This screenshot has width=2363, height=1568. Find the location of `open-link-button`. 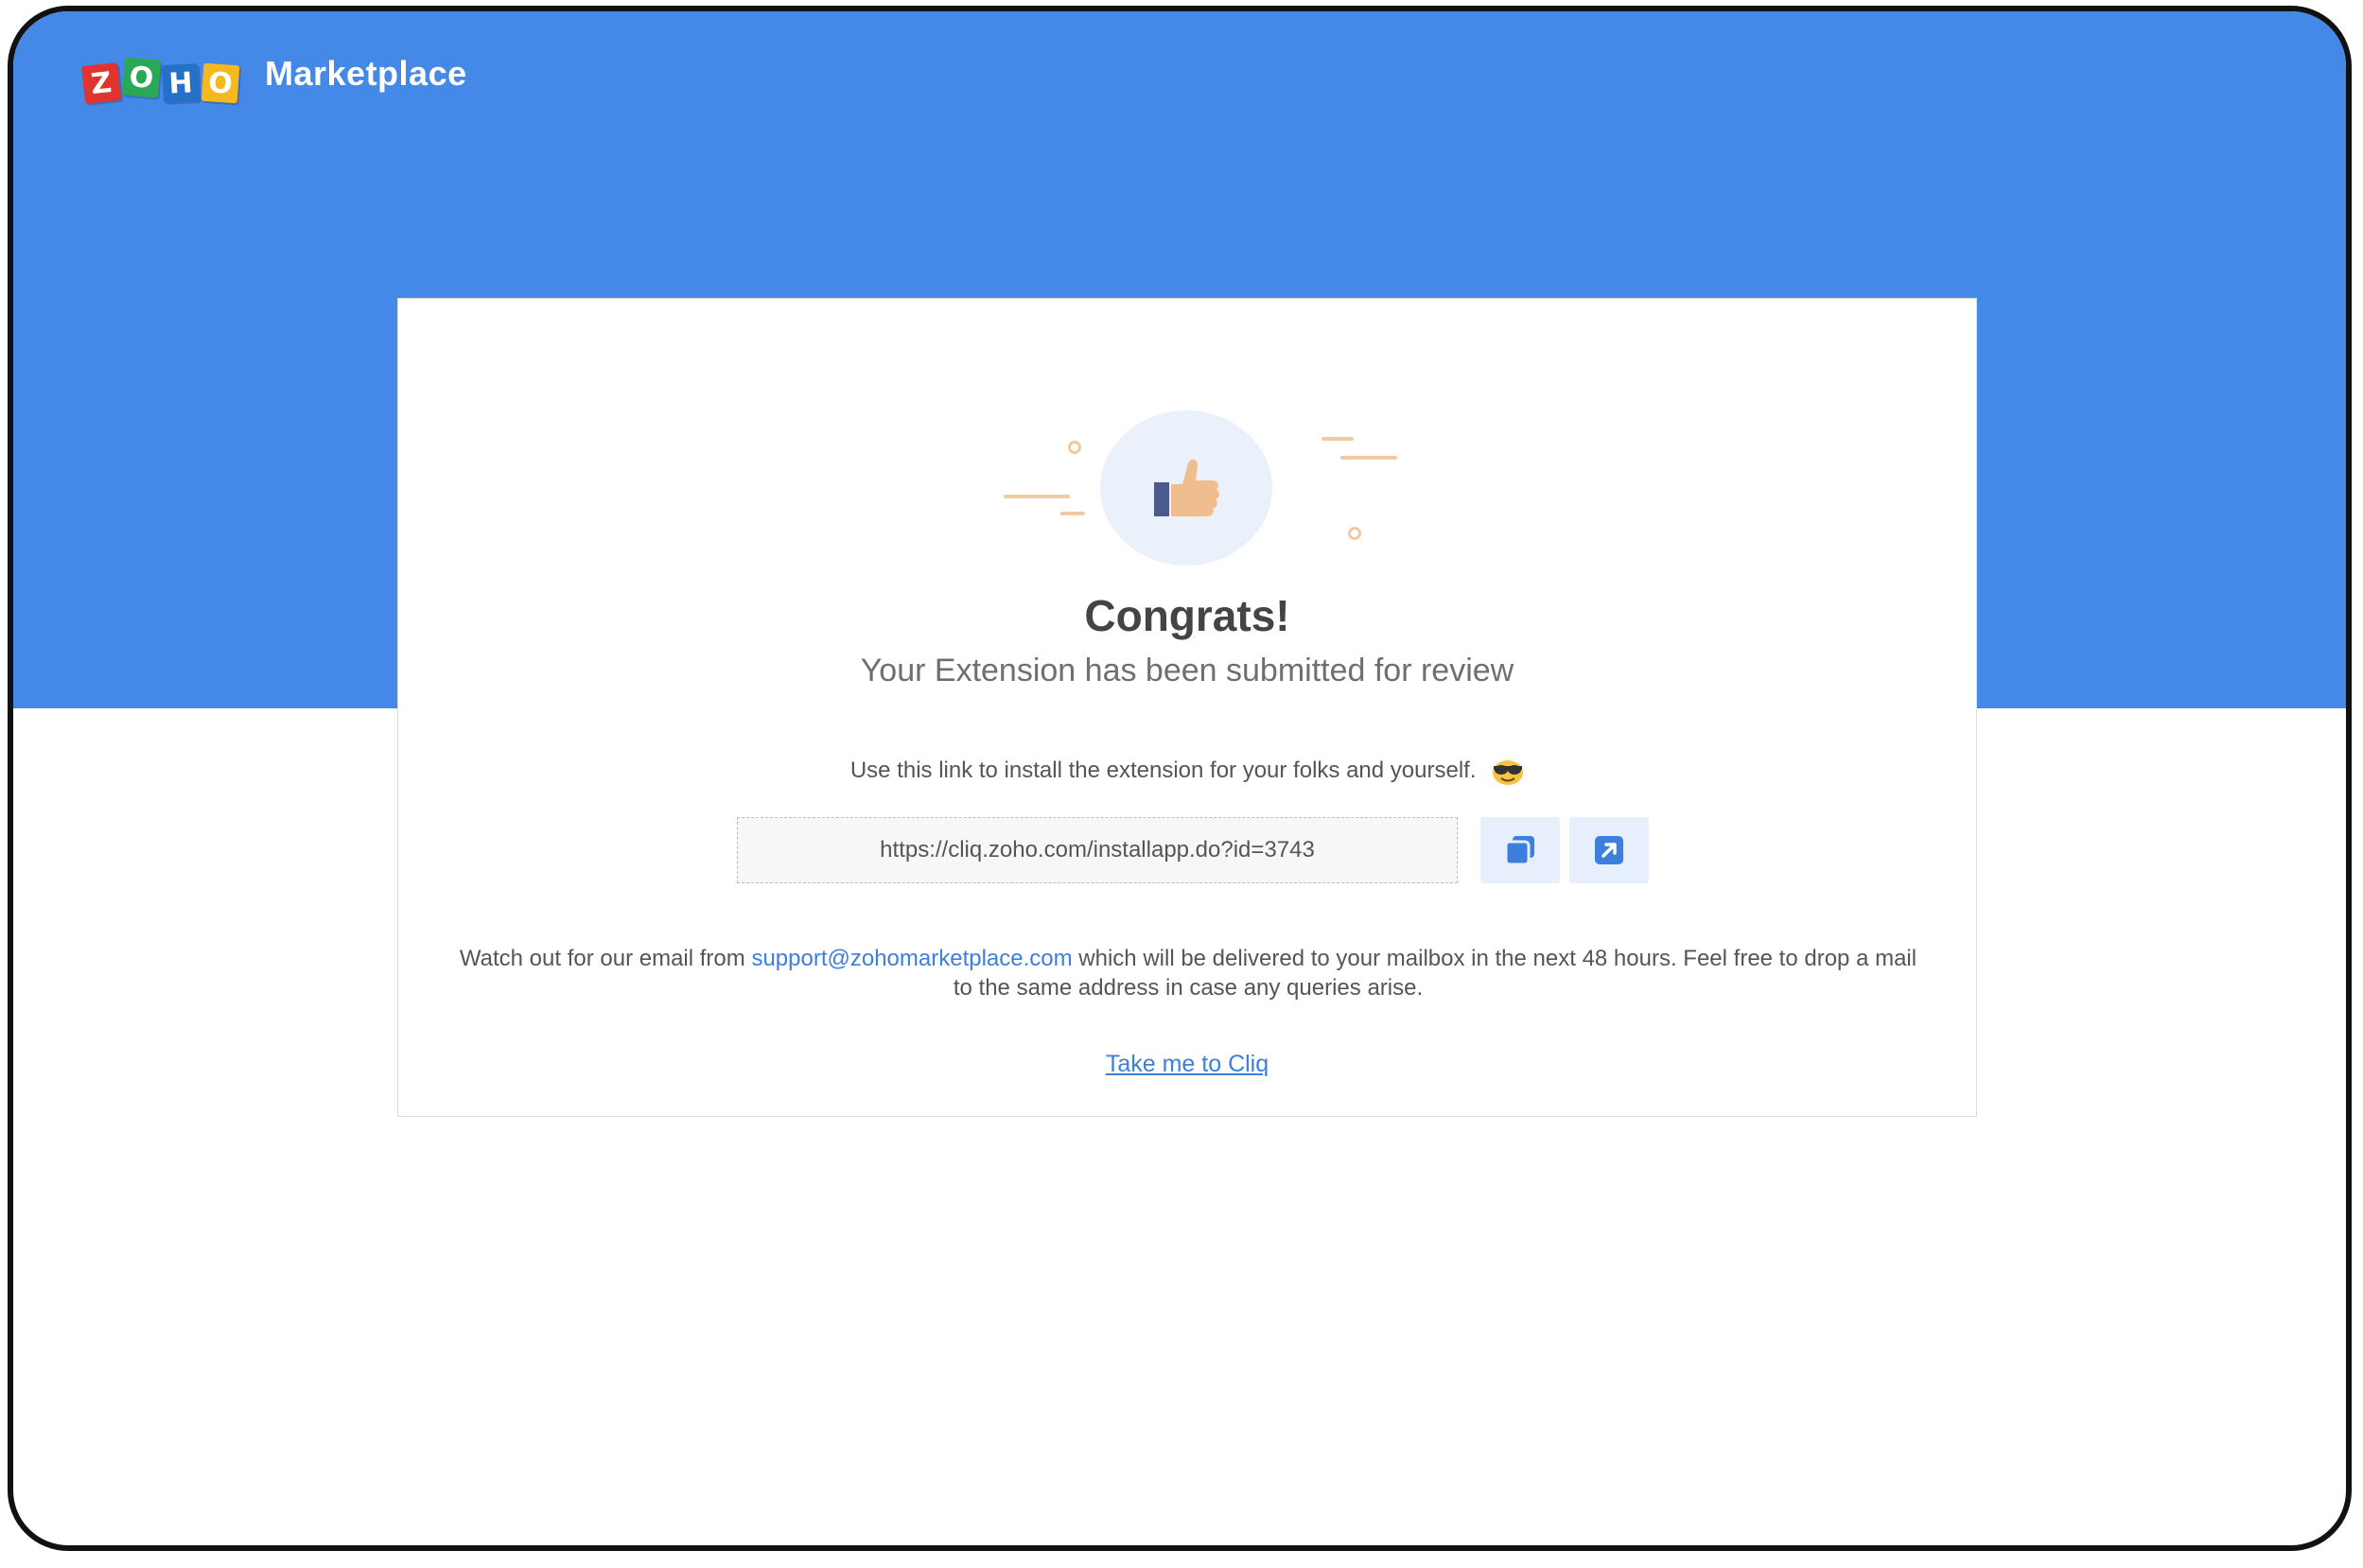

open-link-button is located at coordinates (1609, 850).